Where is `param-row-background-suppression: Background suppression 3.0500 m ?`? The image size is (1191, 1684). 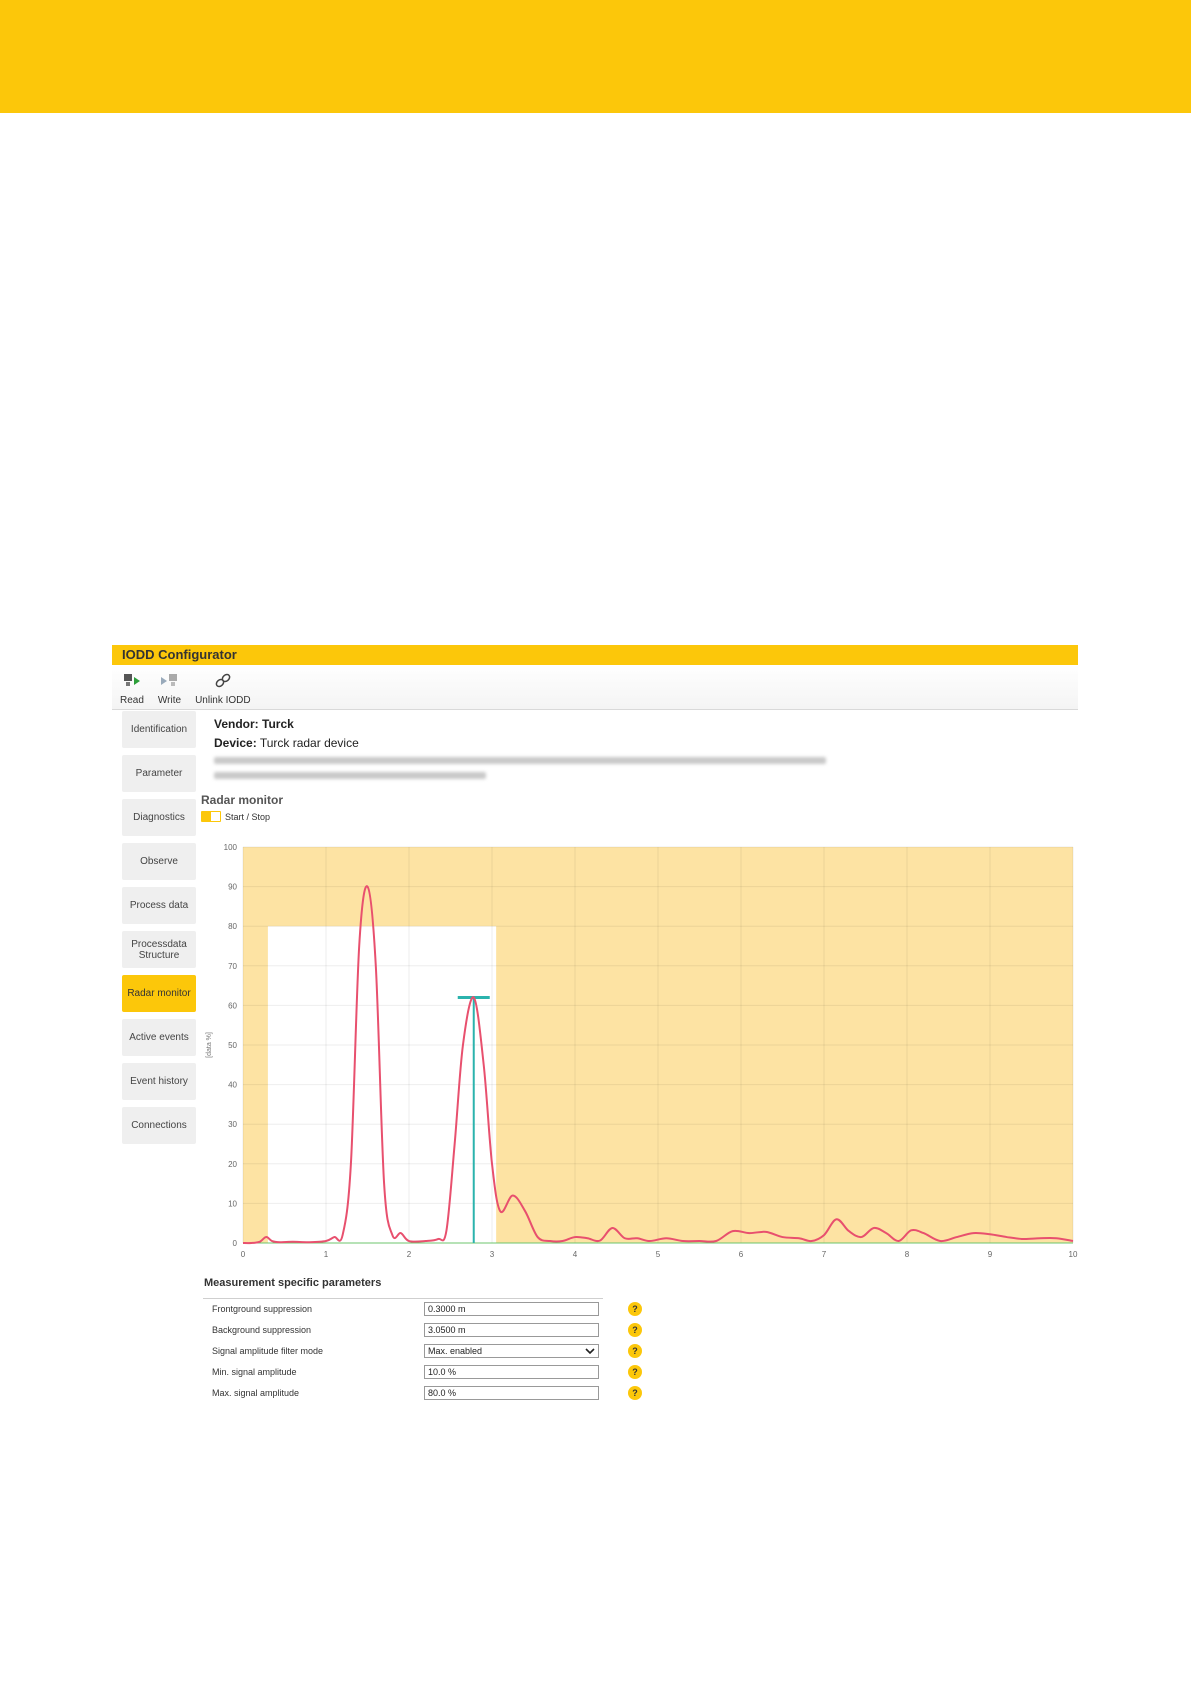 param-row-background-suppression: Background suppression 3.0500 m ? is located at coordinates (432, 1331).